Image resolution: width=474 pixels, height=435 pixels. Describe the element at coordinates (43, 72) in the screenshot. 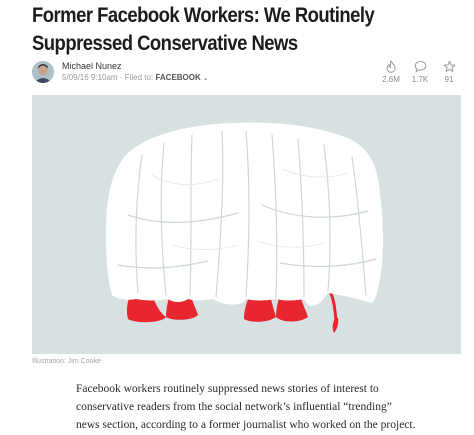

I see `author-avatar` at that location.